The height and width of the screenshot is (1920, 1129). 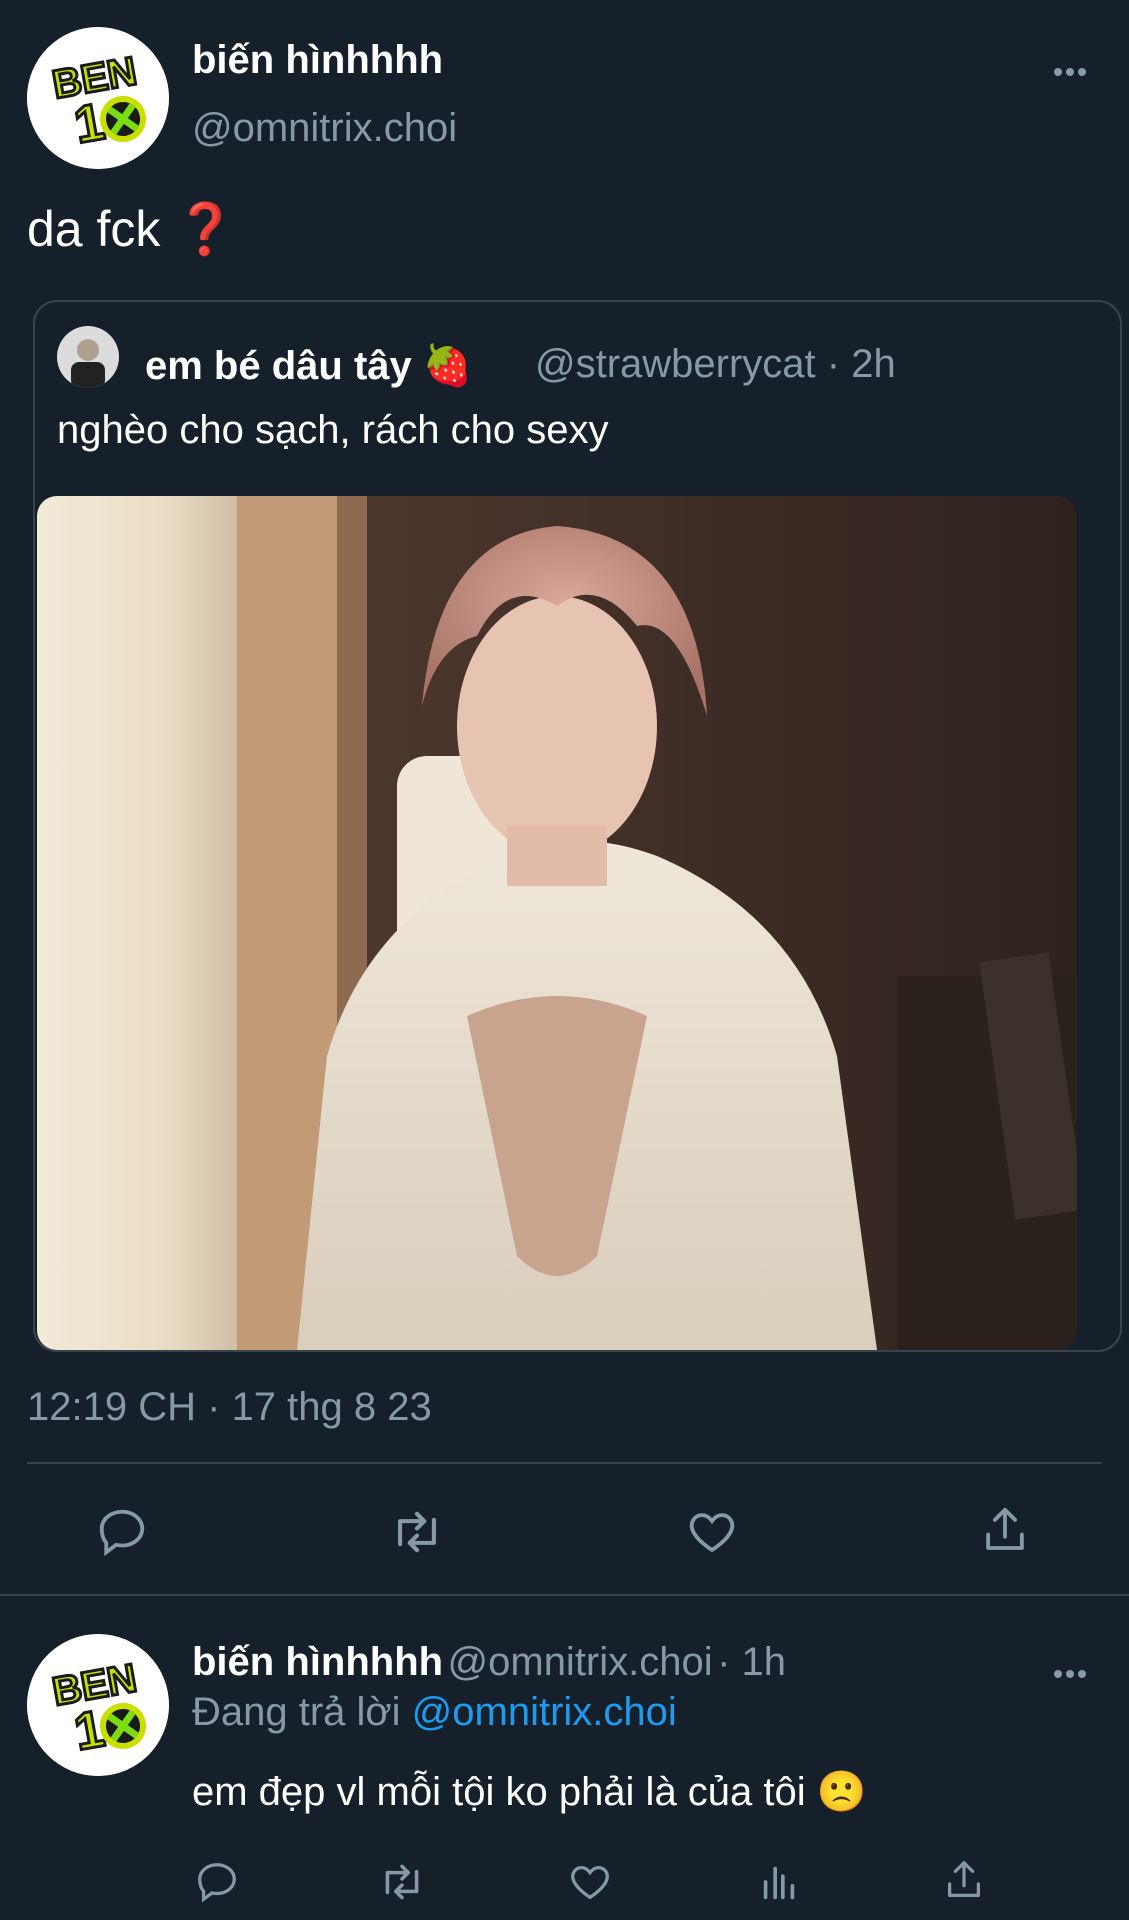 I want to click on more-options-button, so click(x=1070, y=74).